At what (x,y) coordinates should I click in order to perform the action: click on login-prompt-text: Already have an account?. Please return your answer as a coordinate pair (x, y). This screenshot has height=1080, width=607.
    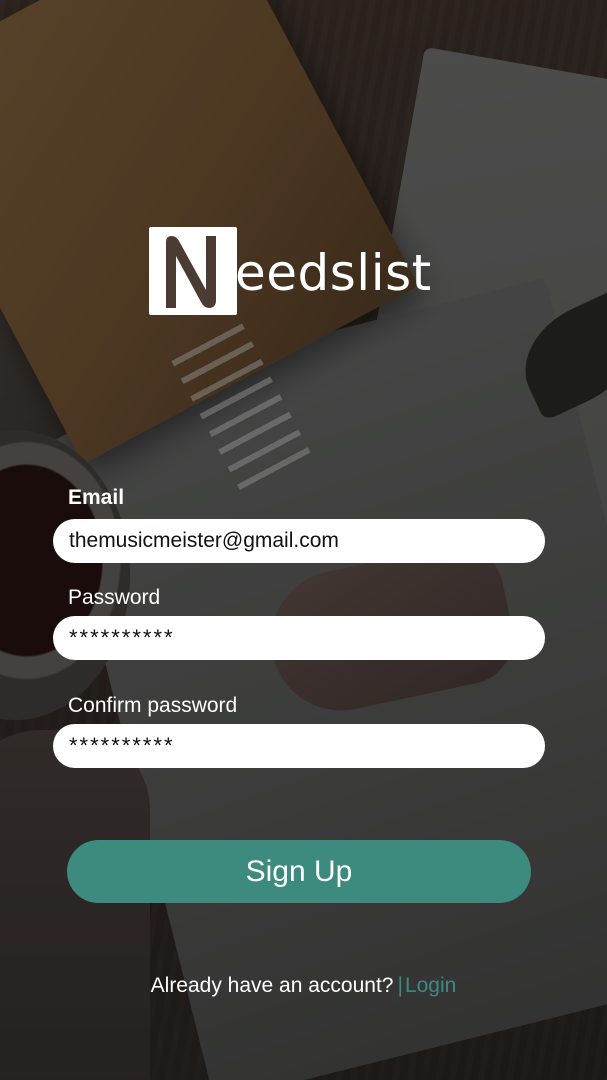
    Looking at the image, I should click on (272, 985).